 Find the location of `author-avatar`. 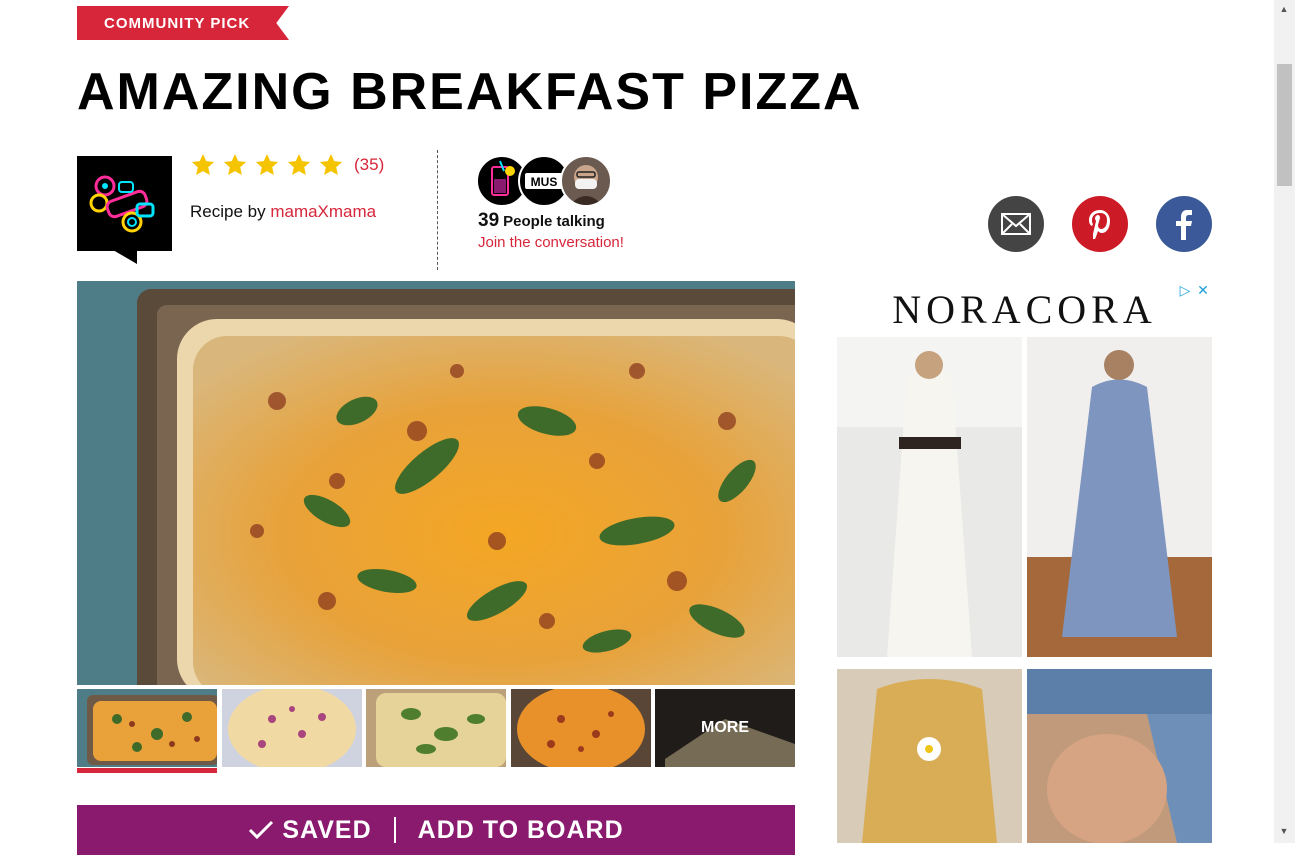

author-avatar is located at coordinates (124, 203).